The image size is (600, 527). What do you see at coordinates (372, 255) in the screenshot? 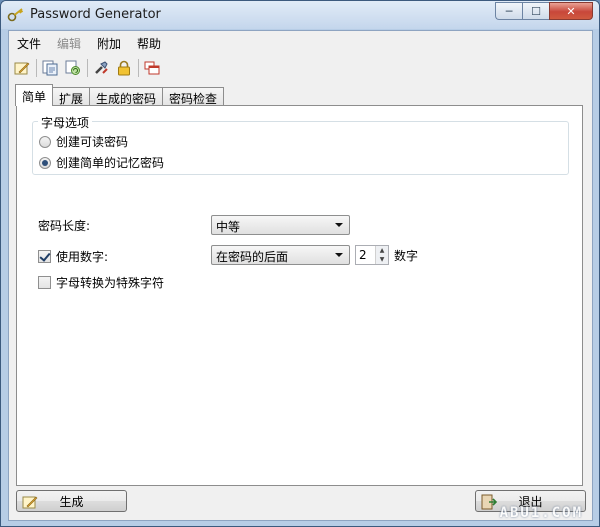
I see `numbers-count-spinner: 2 ▲ ▼` at bounding box center [372, 255].